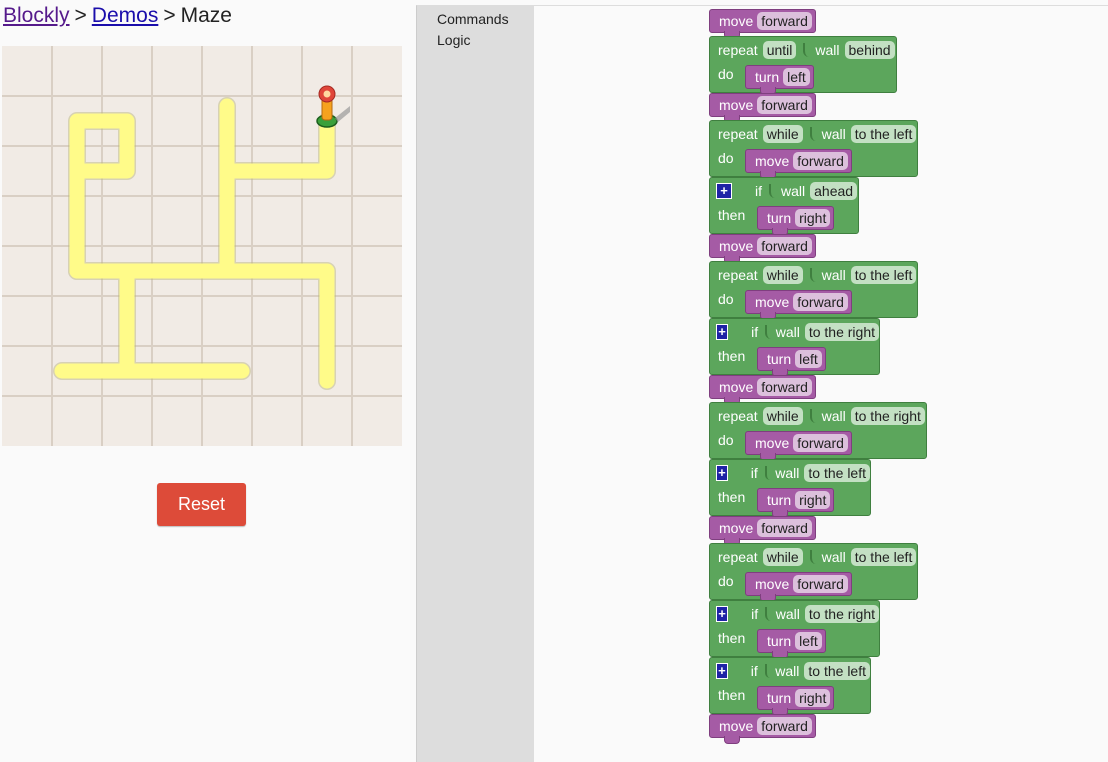 Image resolution: width=1108 pixels, height=762 pixels. What do you see at coordinates (453, 40) in the screenshot?
I see `toolbox-category-logic: Logic` at bounding box center [453, 40].